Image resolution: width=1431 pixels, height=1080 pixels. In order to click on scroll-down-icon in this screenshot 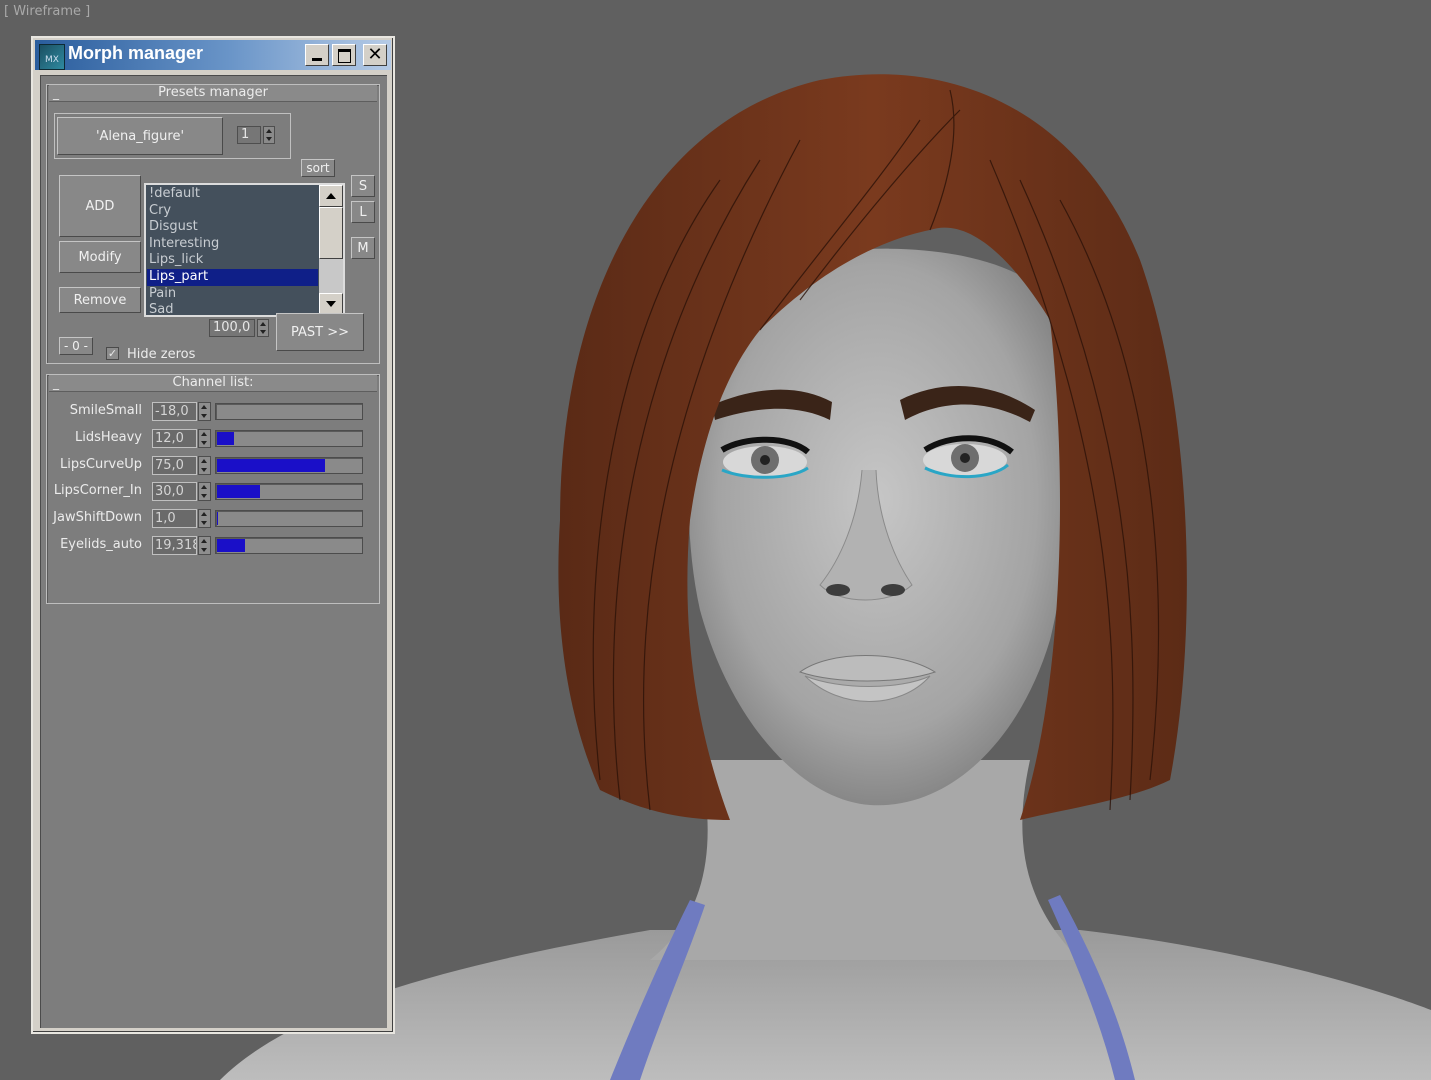, I will do `click(331, 304)`.